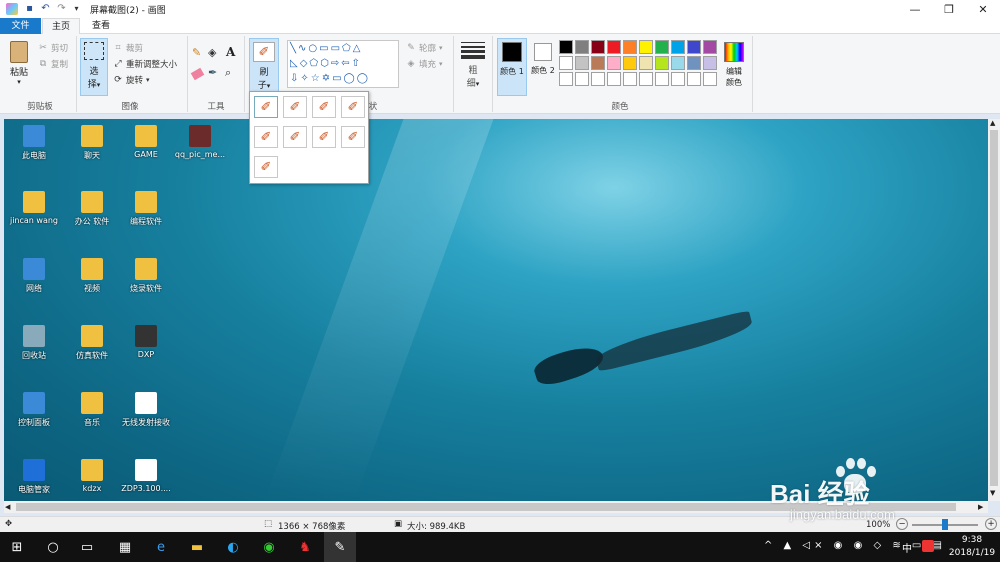 This screenshot has height=562, width=1000. I want to click on clock-date: 2018/1/19, so click(972, 553).